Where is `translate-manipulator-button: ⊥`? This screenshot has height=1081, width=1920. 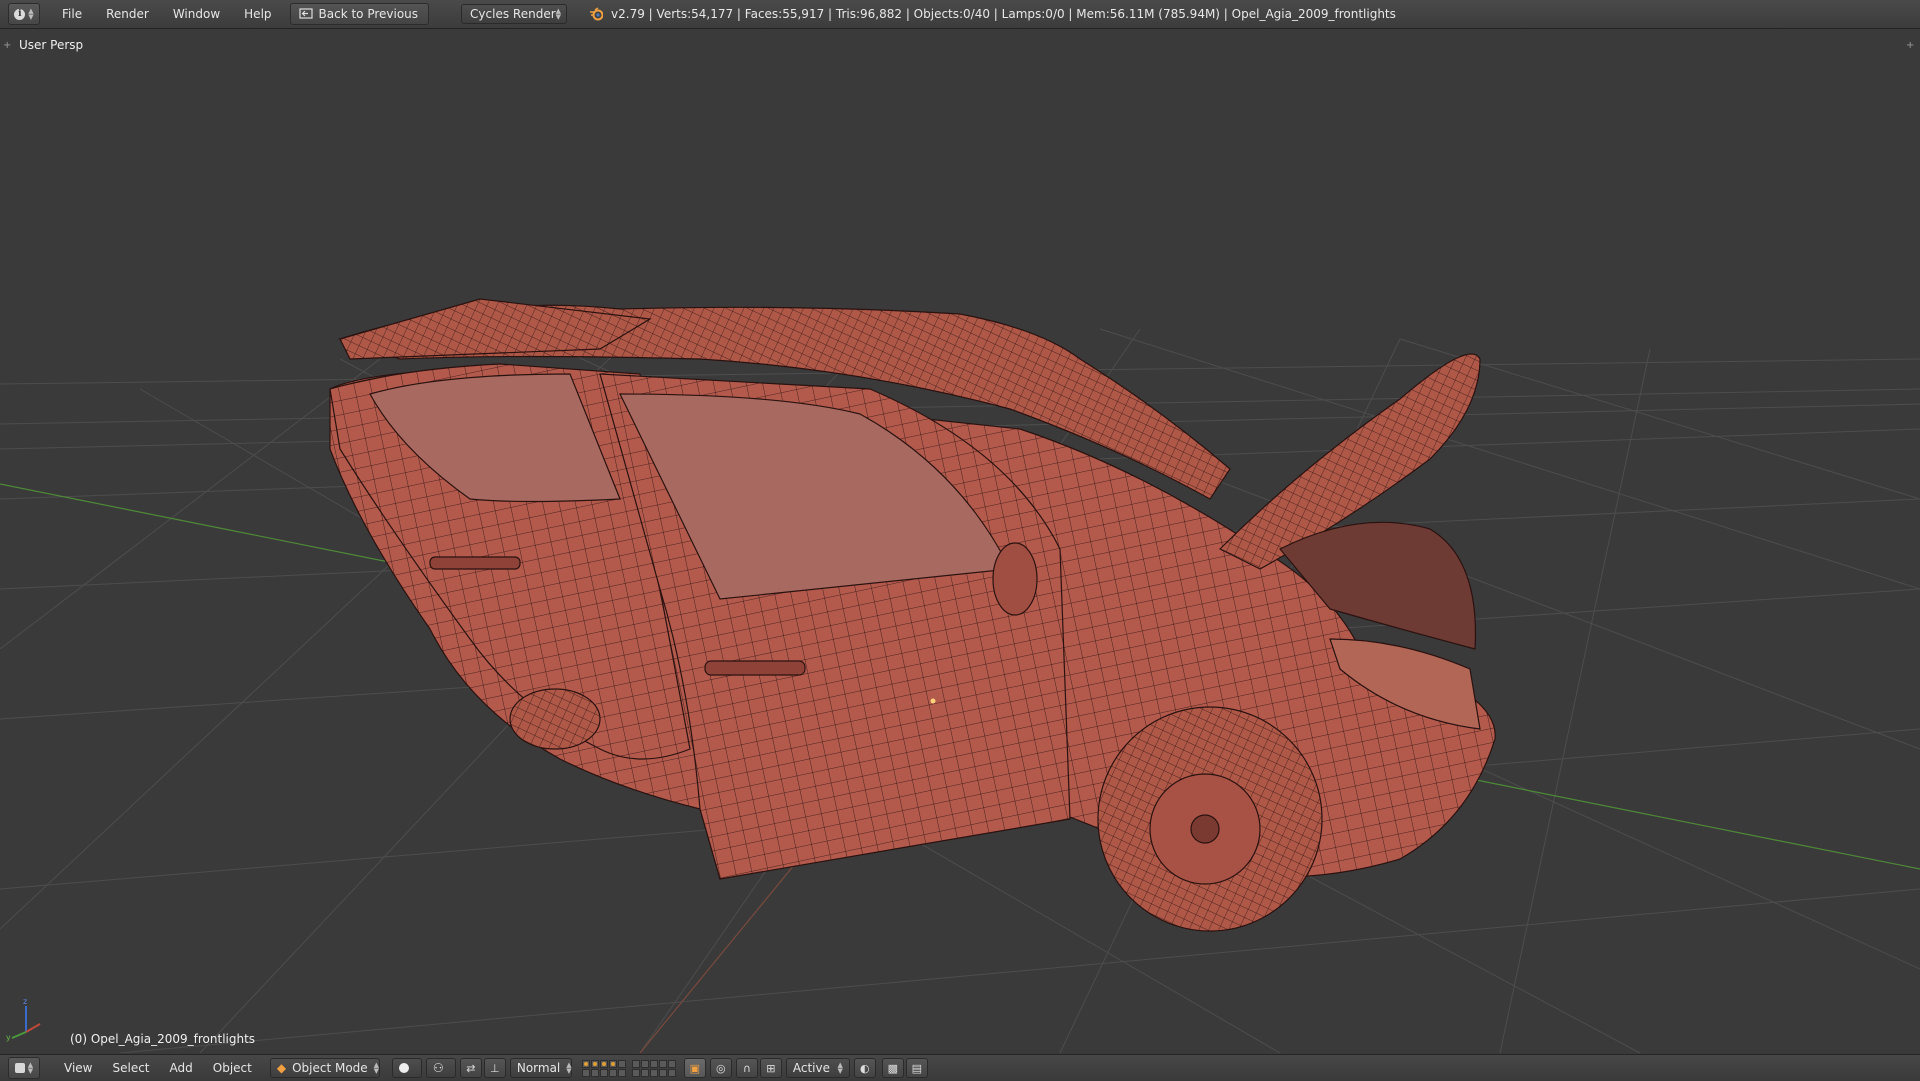
translate-manipulator-button: ⊥ is located at coordinates (494, 1068).